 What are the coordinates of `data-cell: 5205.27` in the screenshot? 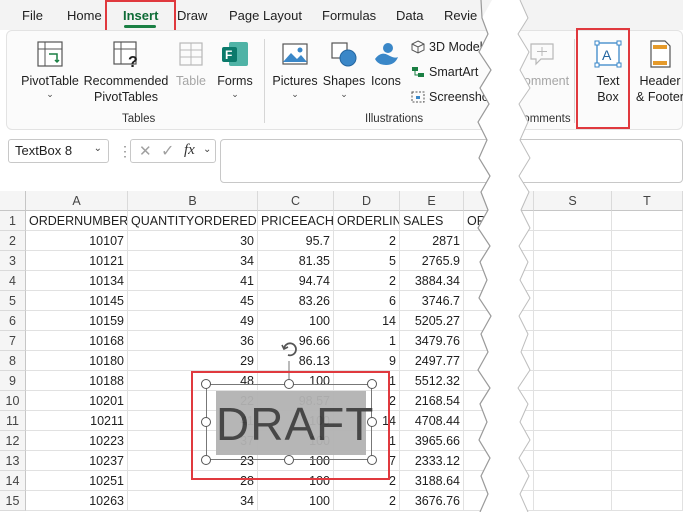 It's located at (432, 321).